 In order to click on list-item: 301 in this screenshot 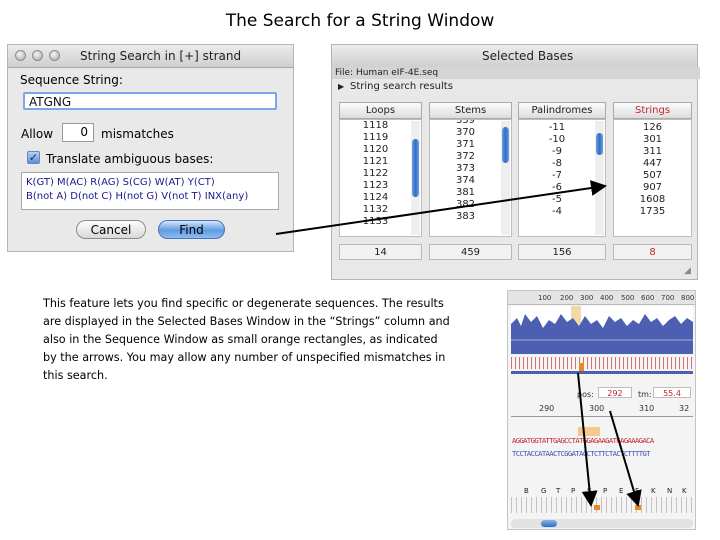, I will do `click(652, 140)`.